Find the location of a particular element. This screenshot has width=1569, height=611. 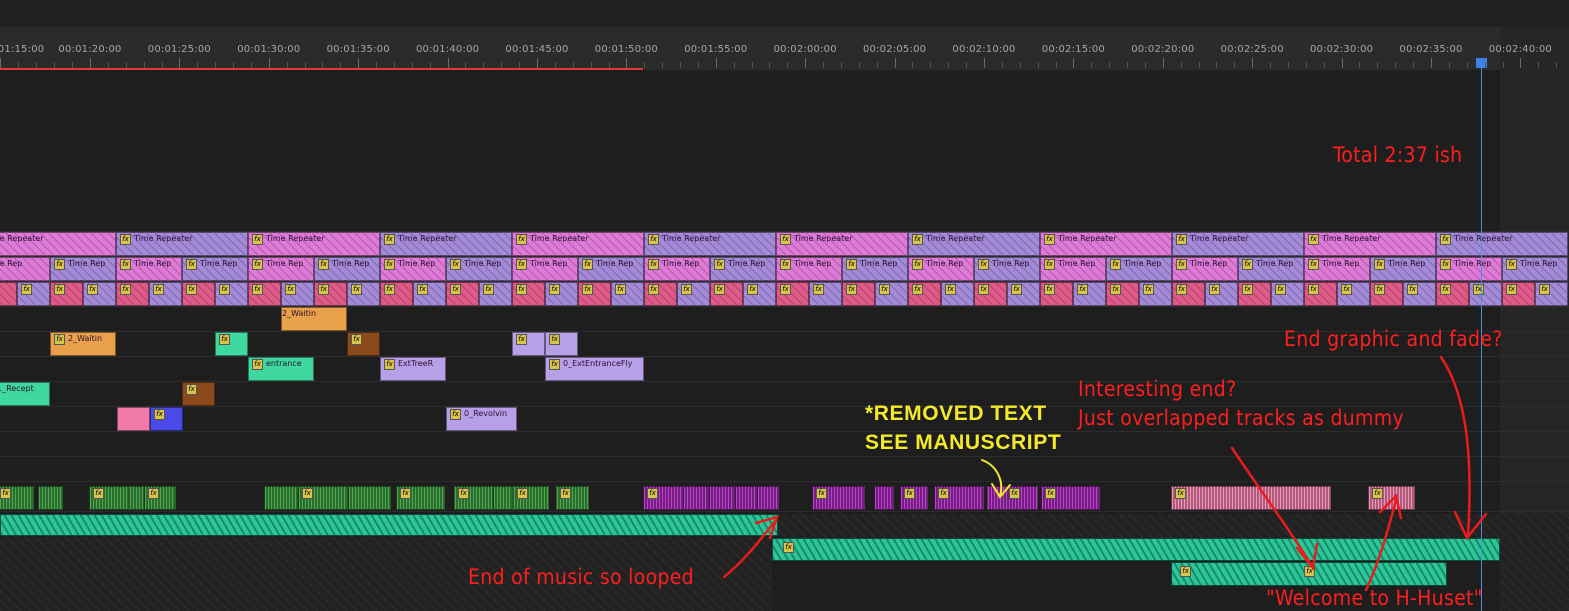

ruler-timecode-label: 00:02:05:00 is located at coordinates (894, 49).